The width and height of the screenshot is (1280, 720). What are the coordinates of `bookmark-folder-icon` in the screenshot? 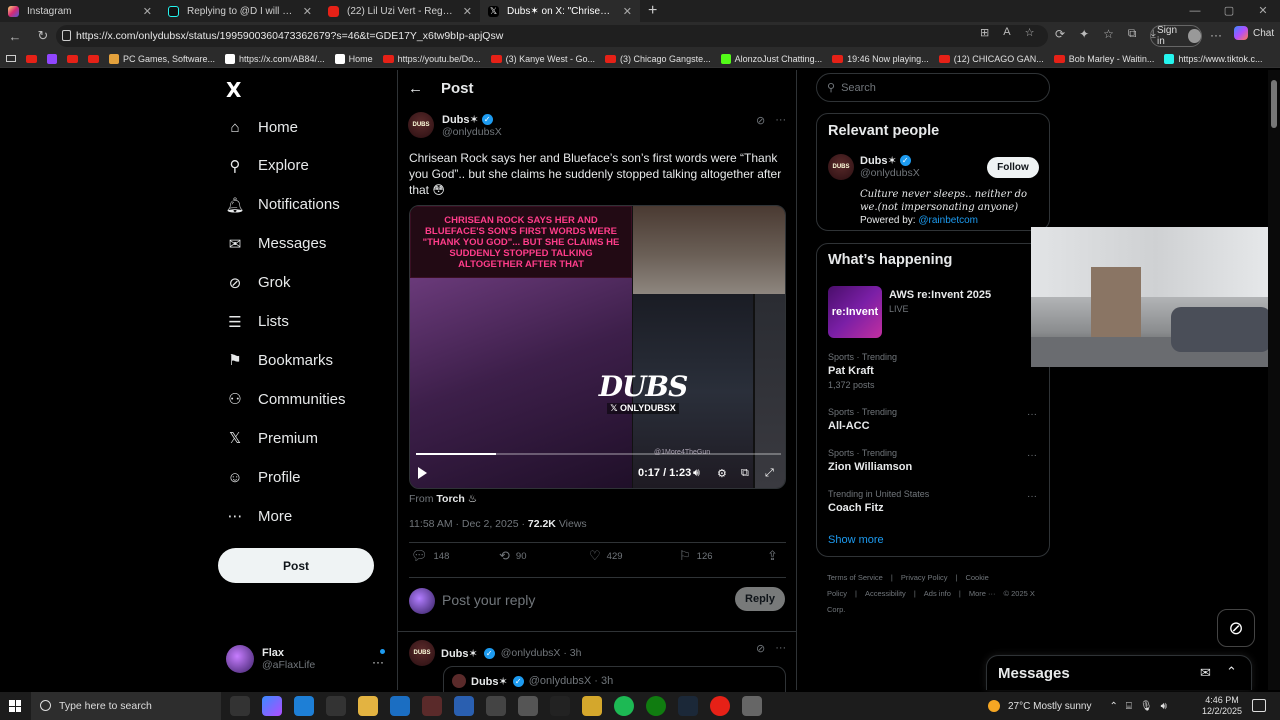 It's located at (11, 58).